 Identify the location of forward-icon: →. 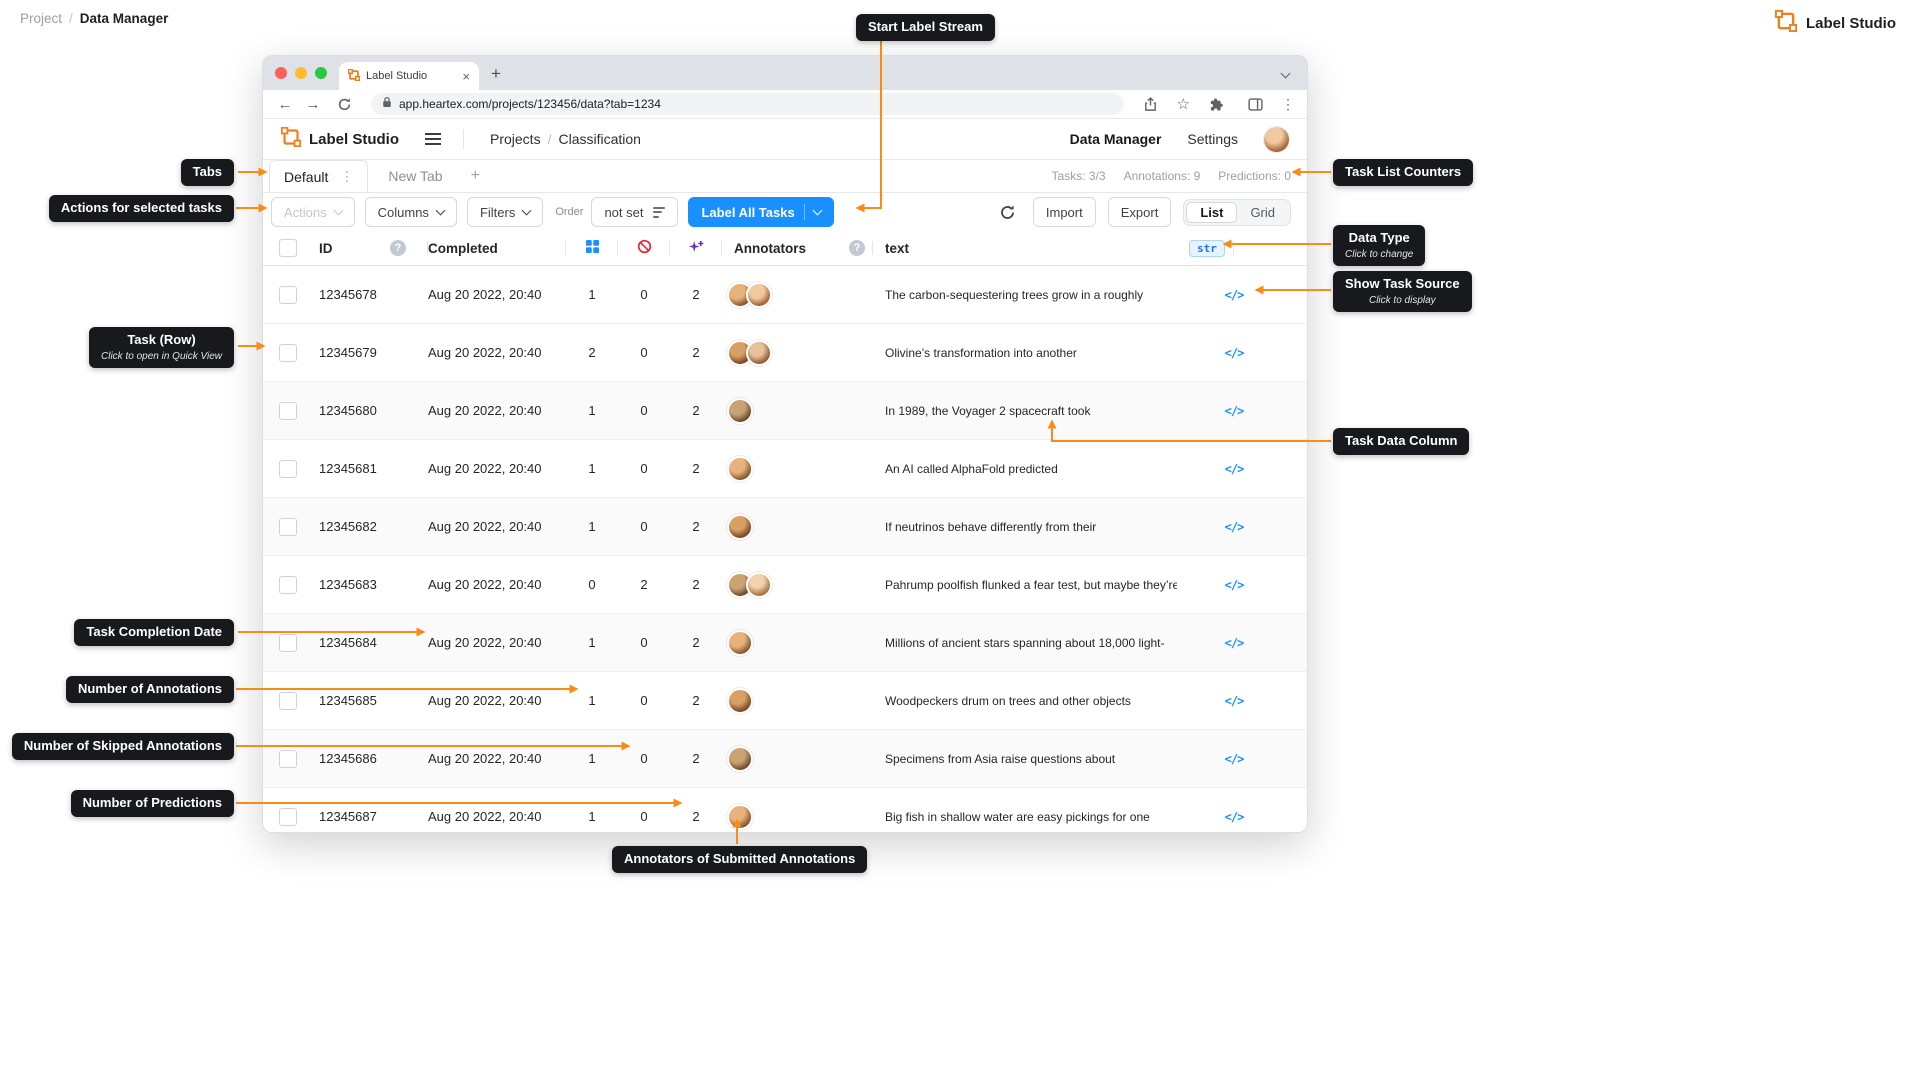
(313, 104).